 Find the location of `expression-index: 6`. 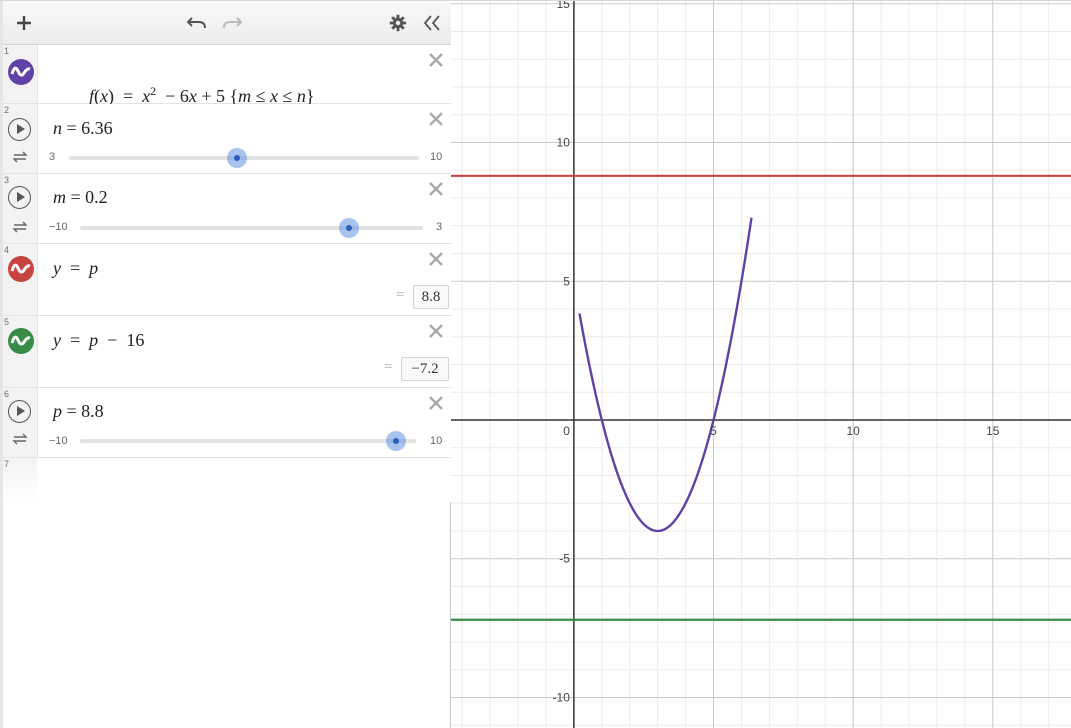

expression-index: 6 is located at coordinates (7, 394).